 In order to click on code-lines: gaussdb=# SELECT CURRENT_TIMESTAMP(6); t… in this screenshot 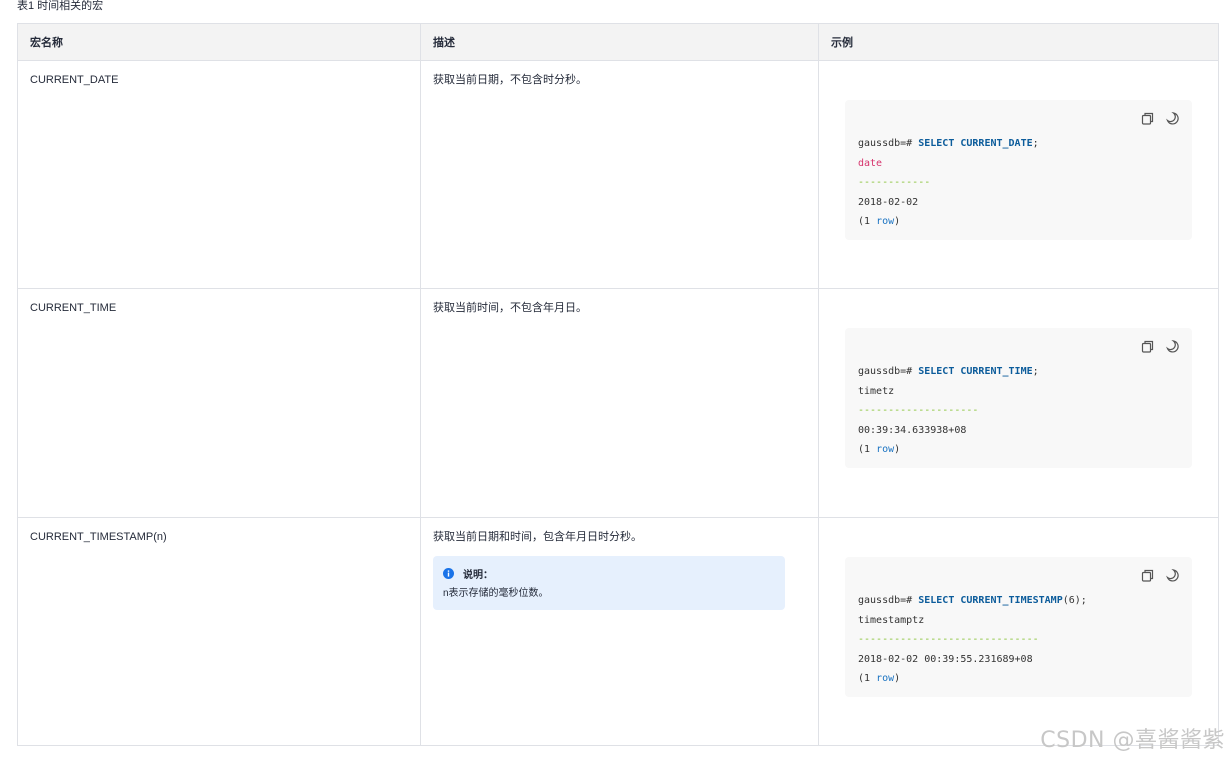, I will do `click(972, 640)`.